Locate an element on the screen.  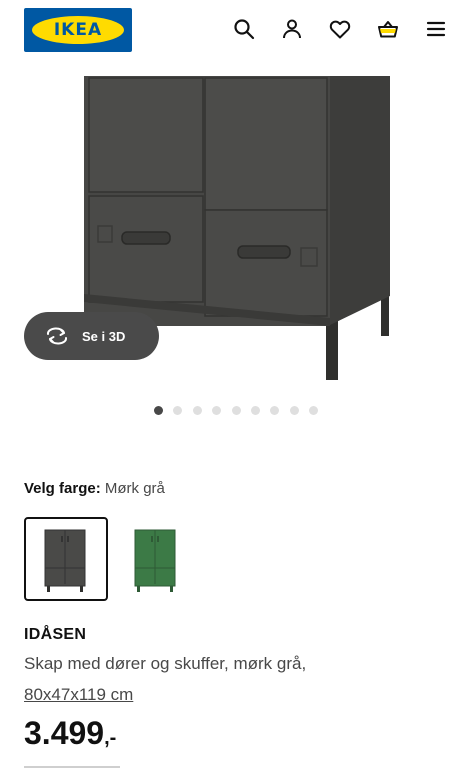
gallery-pagination is located at coordinates (241, 410).